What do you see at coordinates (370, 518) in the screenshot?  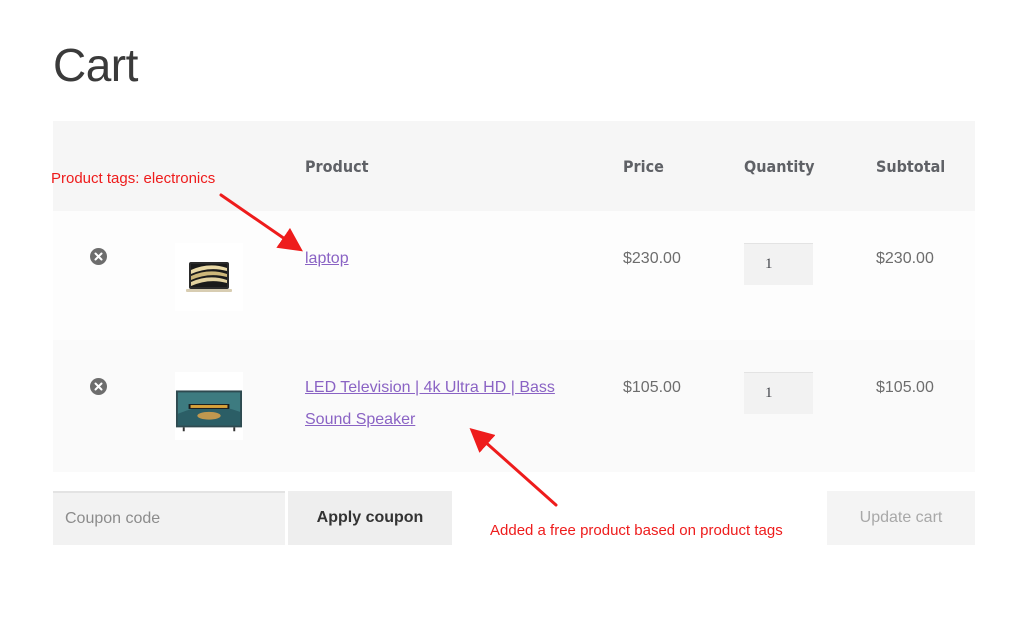 I see `apply-coupon-button: Apply coupon` at bounding box center [370, 518].